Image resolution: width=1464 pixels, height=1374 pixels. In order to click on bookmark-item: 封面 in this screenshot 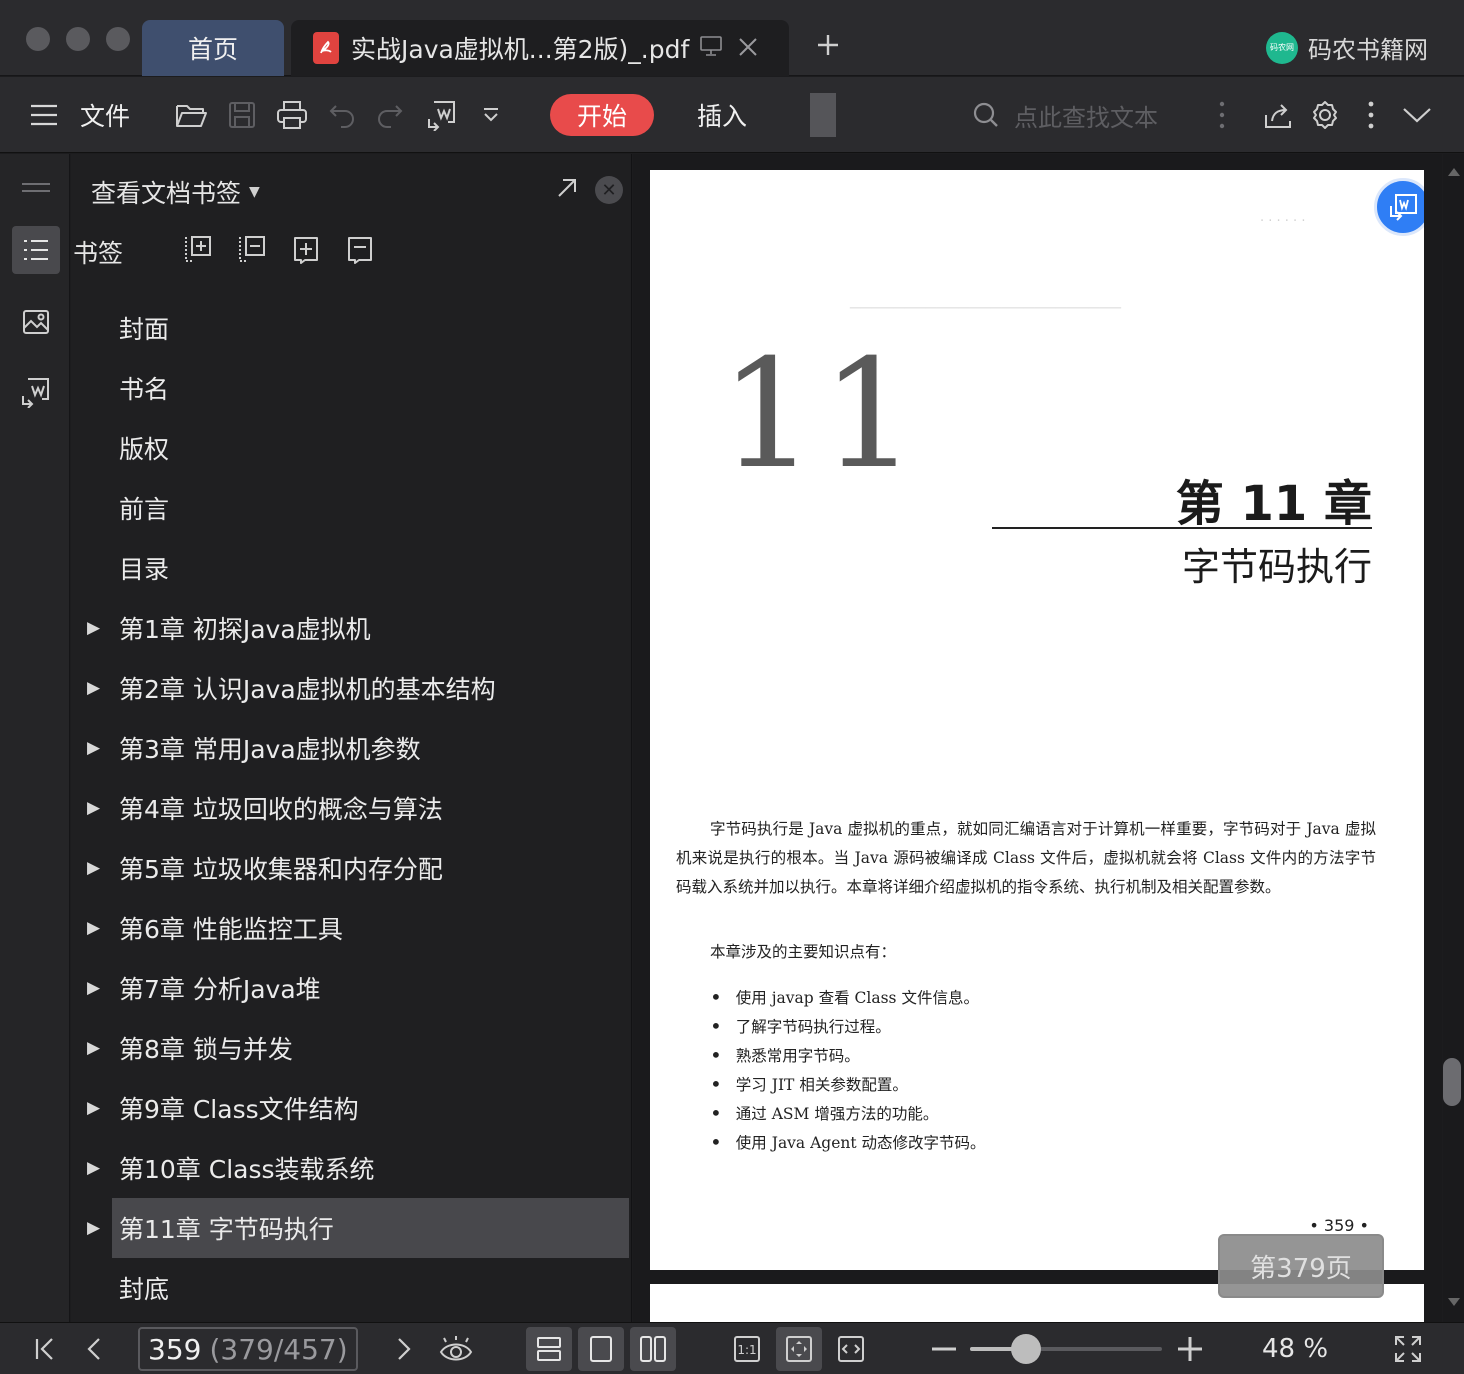, I will do `click(351, 328)`.